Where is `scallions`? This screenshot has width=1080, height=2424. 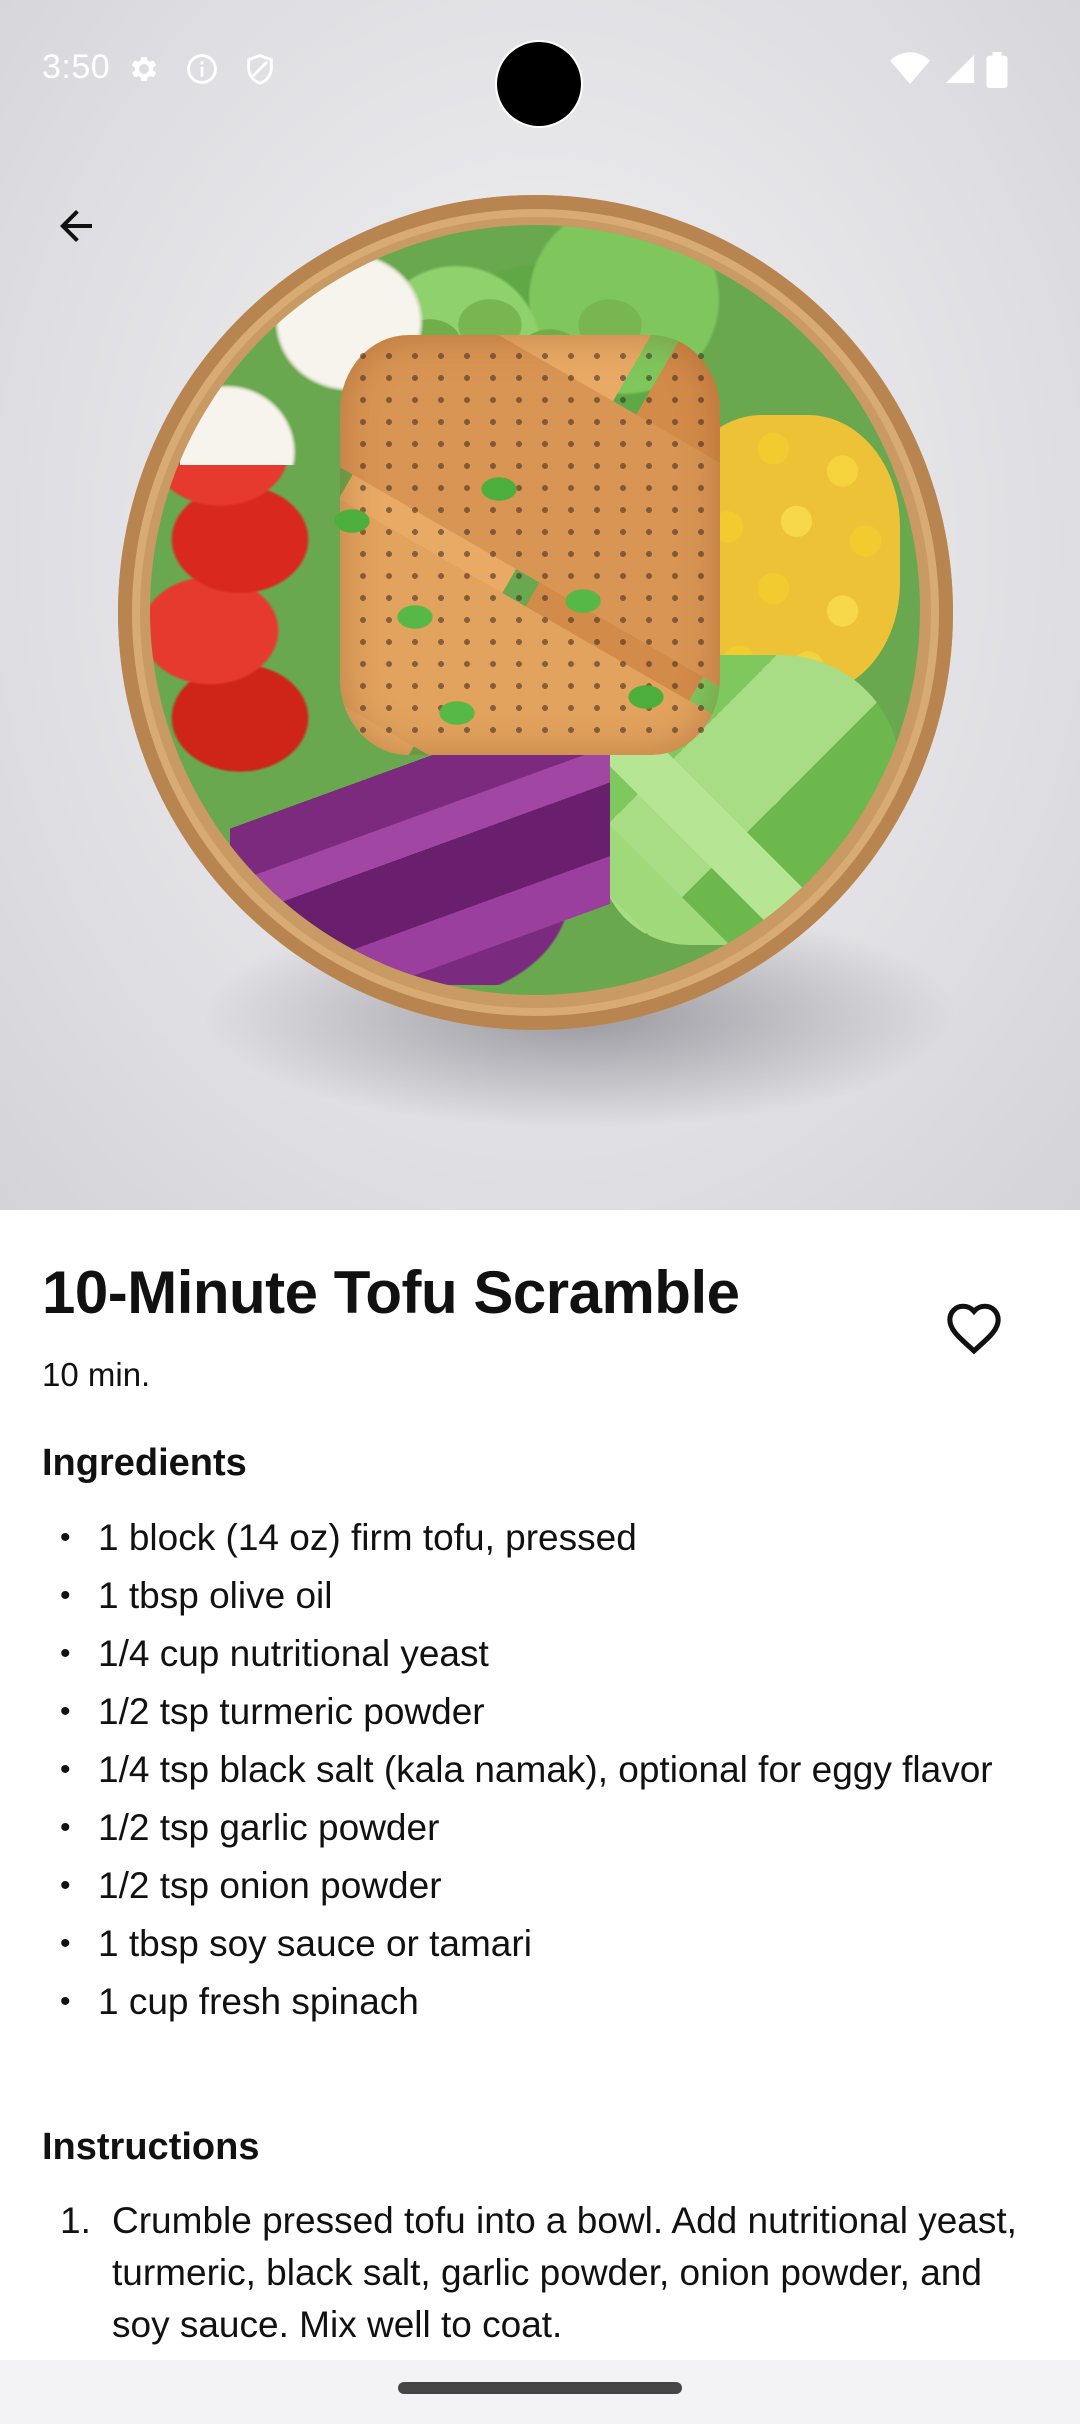
scallions is located at coordinates (520, 585).